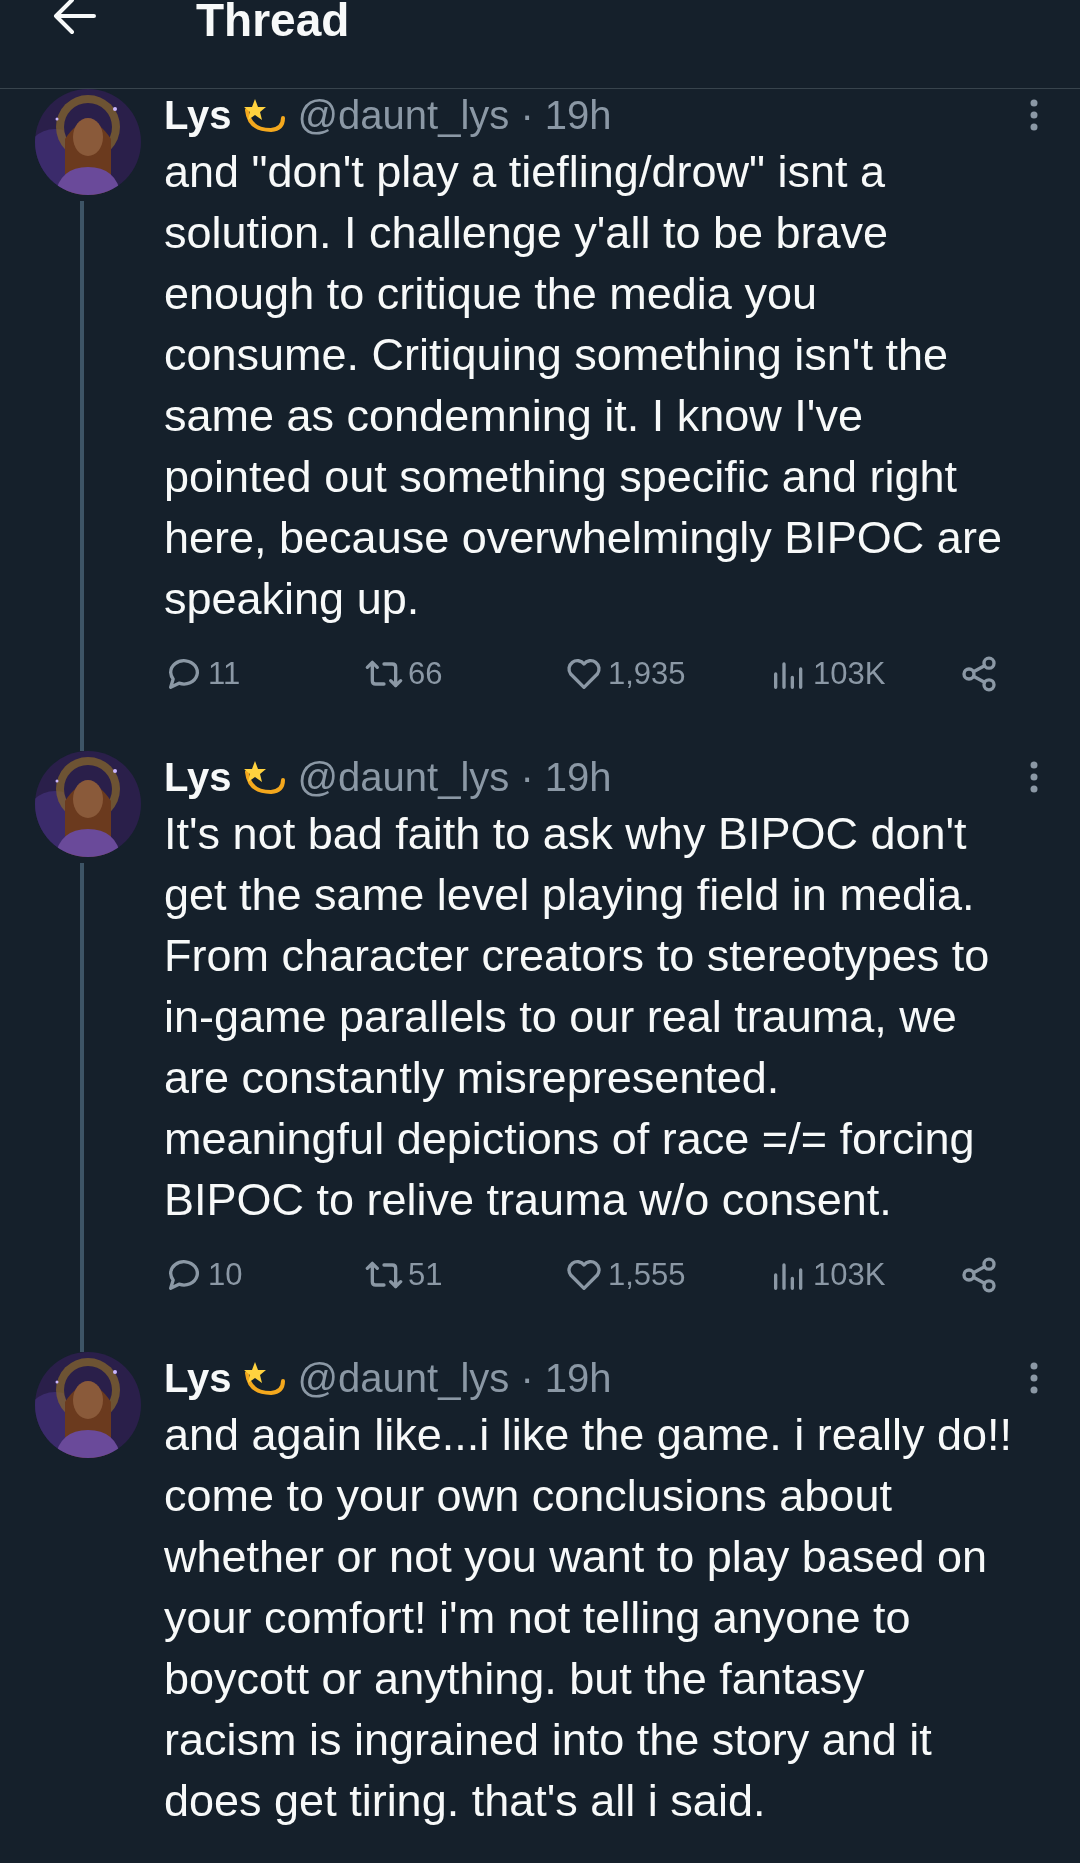 The height and width of the screenshot is (1863, 1080). What do you see at coordinates (425, 674) in the screenshot?
I see `repost-count: 66` at bounding box center [425, 674].